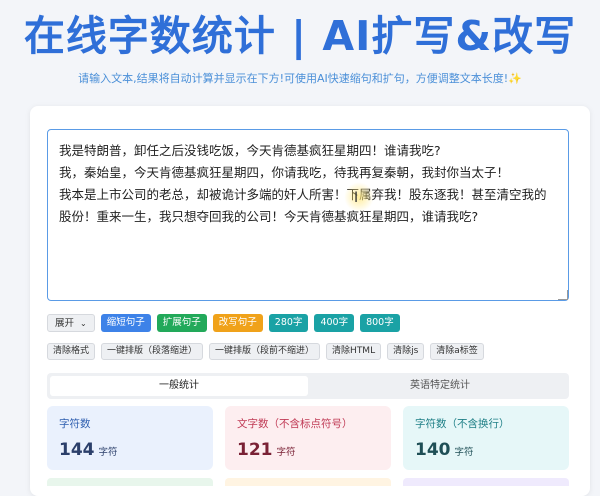  Describe the element at coordinates (334, 323) in the screenshot. I see `length-400-button: 400字` at that location.